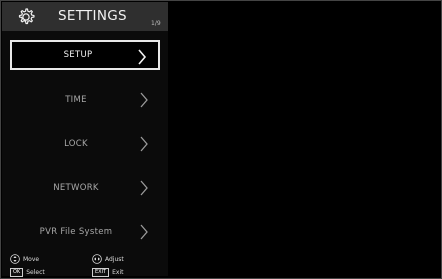 The image size is (442, 279). Describe the element at coordinates (76, 100) in the screenshot. I see `menu-item-label: TIME` at that location.